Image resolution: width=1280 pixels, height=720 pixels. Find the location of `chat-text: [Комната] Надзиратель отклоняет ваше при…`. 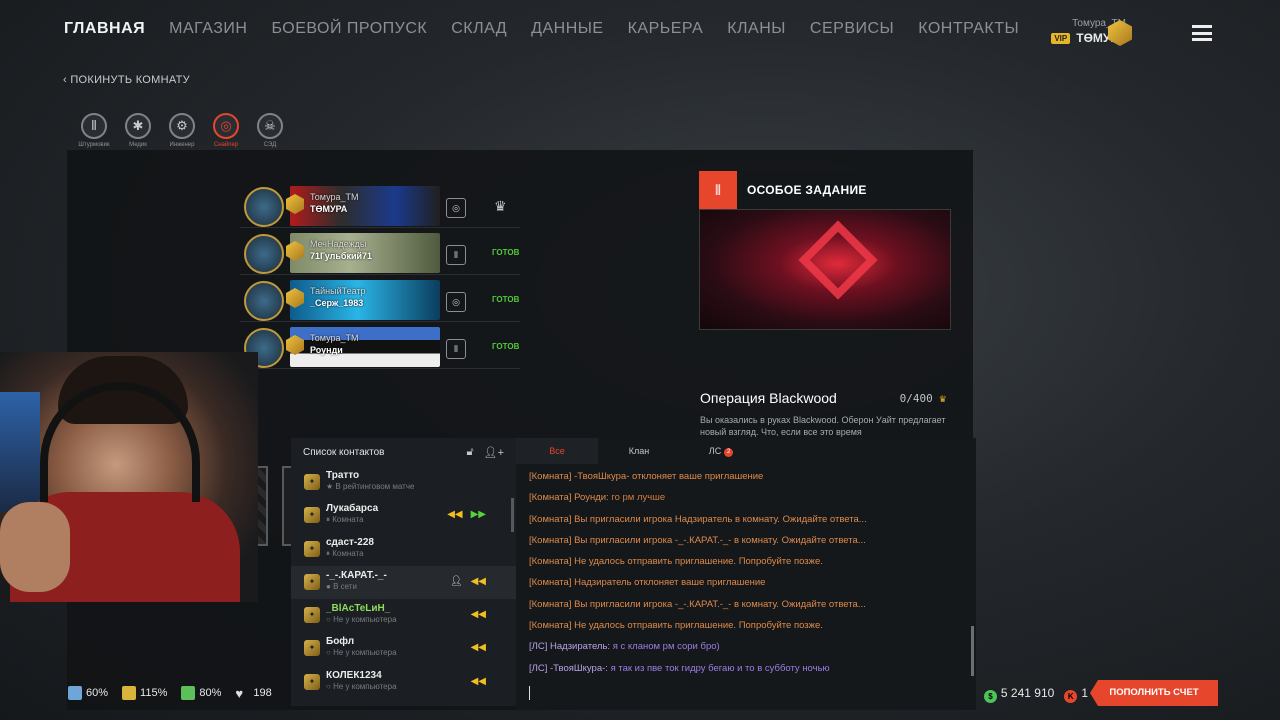

chat-text: [Комната] Надзиратель отклоняет ваше при… is located at coordinates (647, 583).